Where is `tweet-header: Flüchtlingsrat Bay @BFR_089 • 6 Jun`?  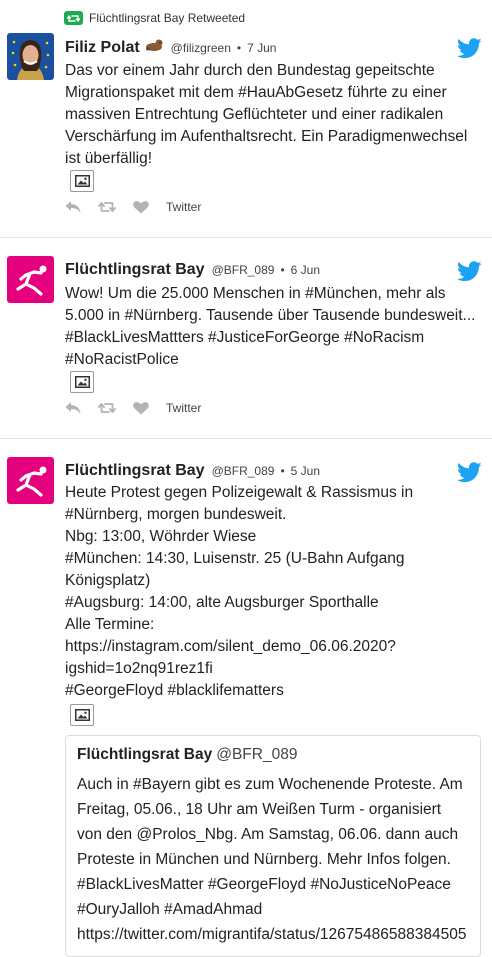 tweet-header: Flüchtlingsrat Bay @BFR_089 • 6 Jun is located at coordinates (192, 270).